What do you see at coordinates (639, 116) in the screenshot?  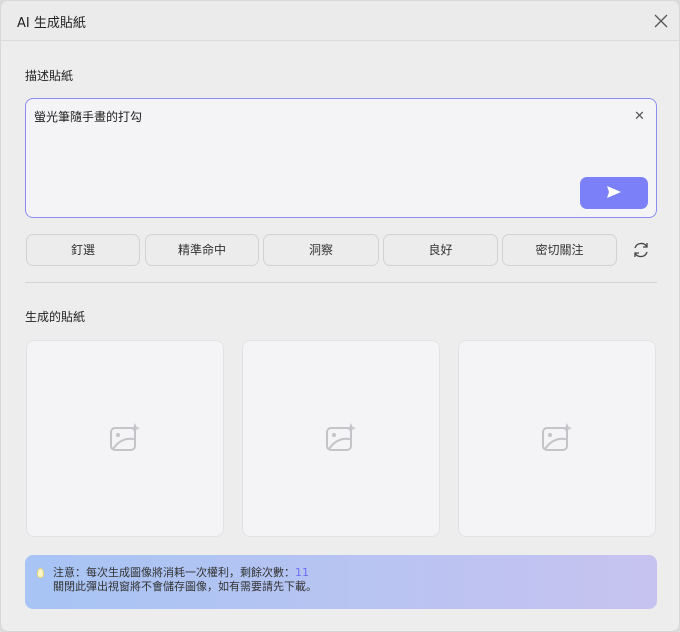 I see `clear-icon: ✕` at bounding box center [639, 116].